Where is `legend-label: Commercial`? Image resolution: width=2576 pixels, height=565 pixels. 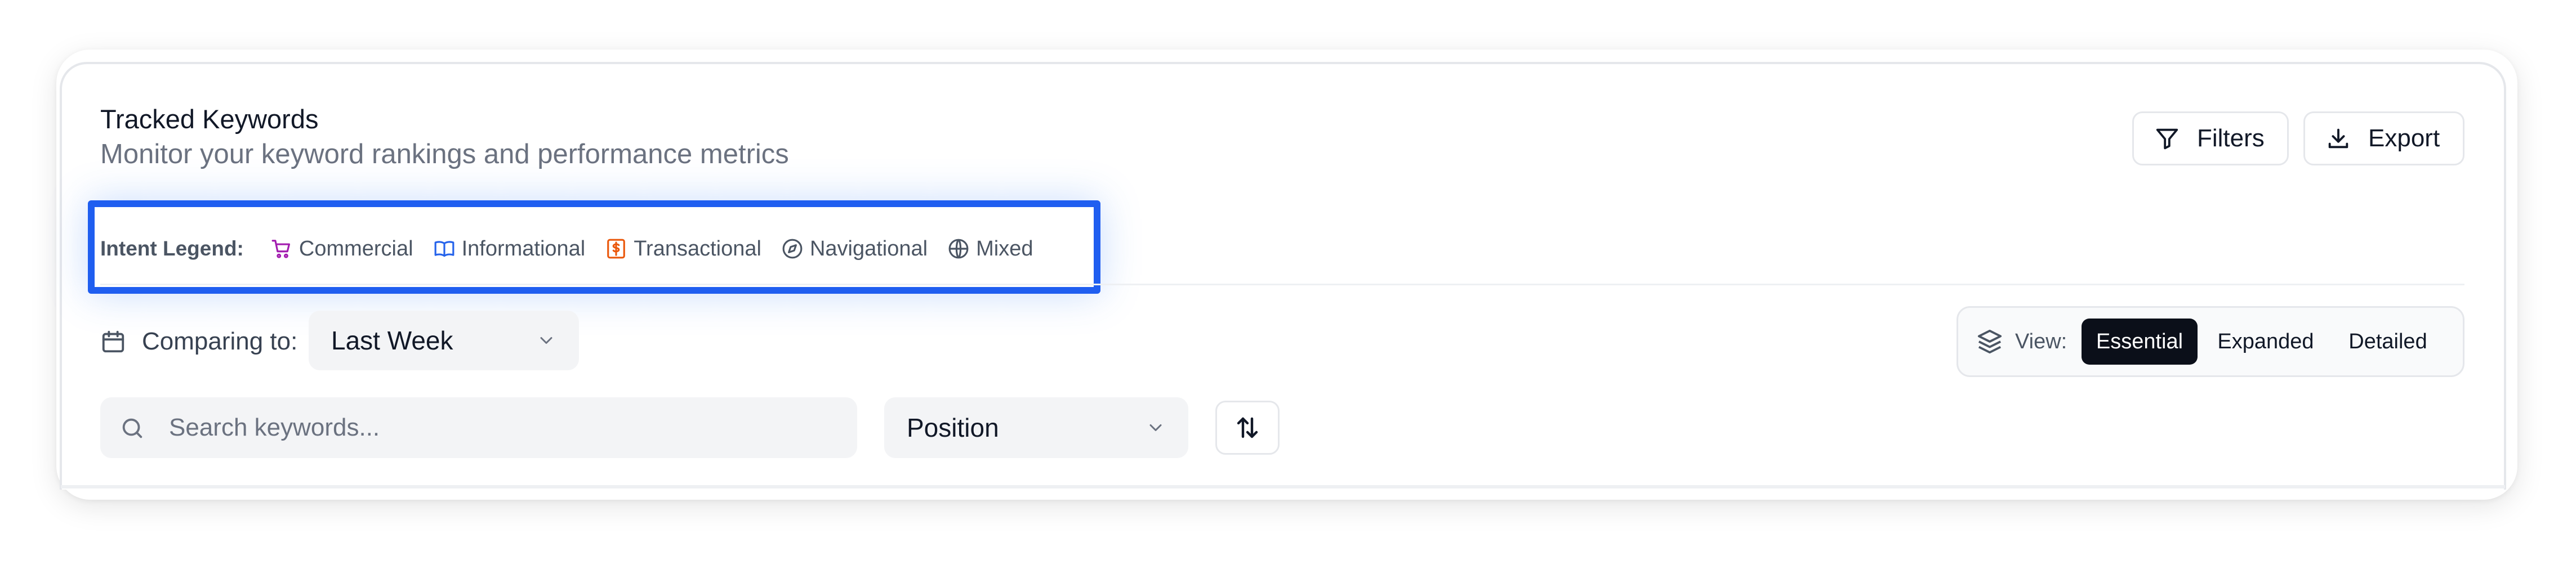
legend-label: Commercial is located at coordinates (355, 248).